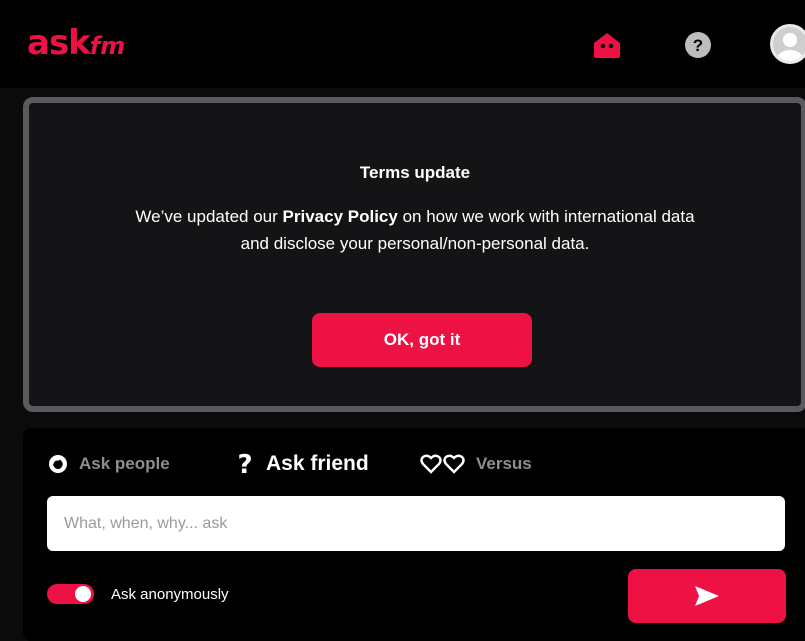 This screenshot has width=805, height=641. I want to click on question-mark-icon: ?, so click(244, 464).